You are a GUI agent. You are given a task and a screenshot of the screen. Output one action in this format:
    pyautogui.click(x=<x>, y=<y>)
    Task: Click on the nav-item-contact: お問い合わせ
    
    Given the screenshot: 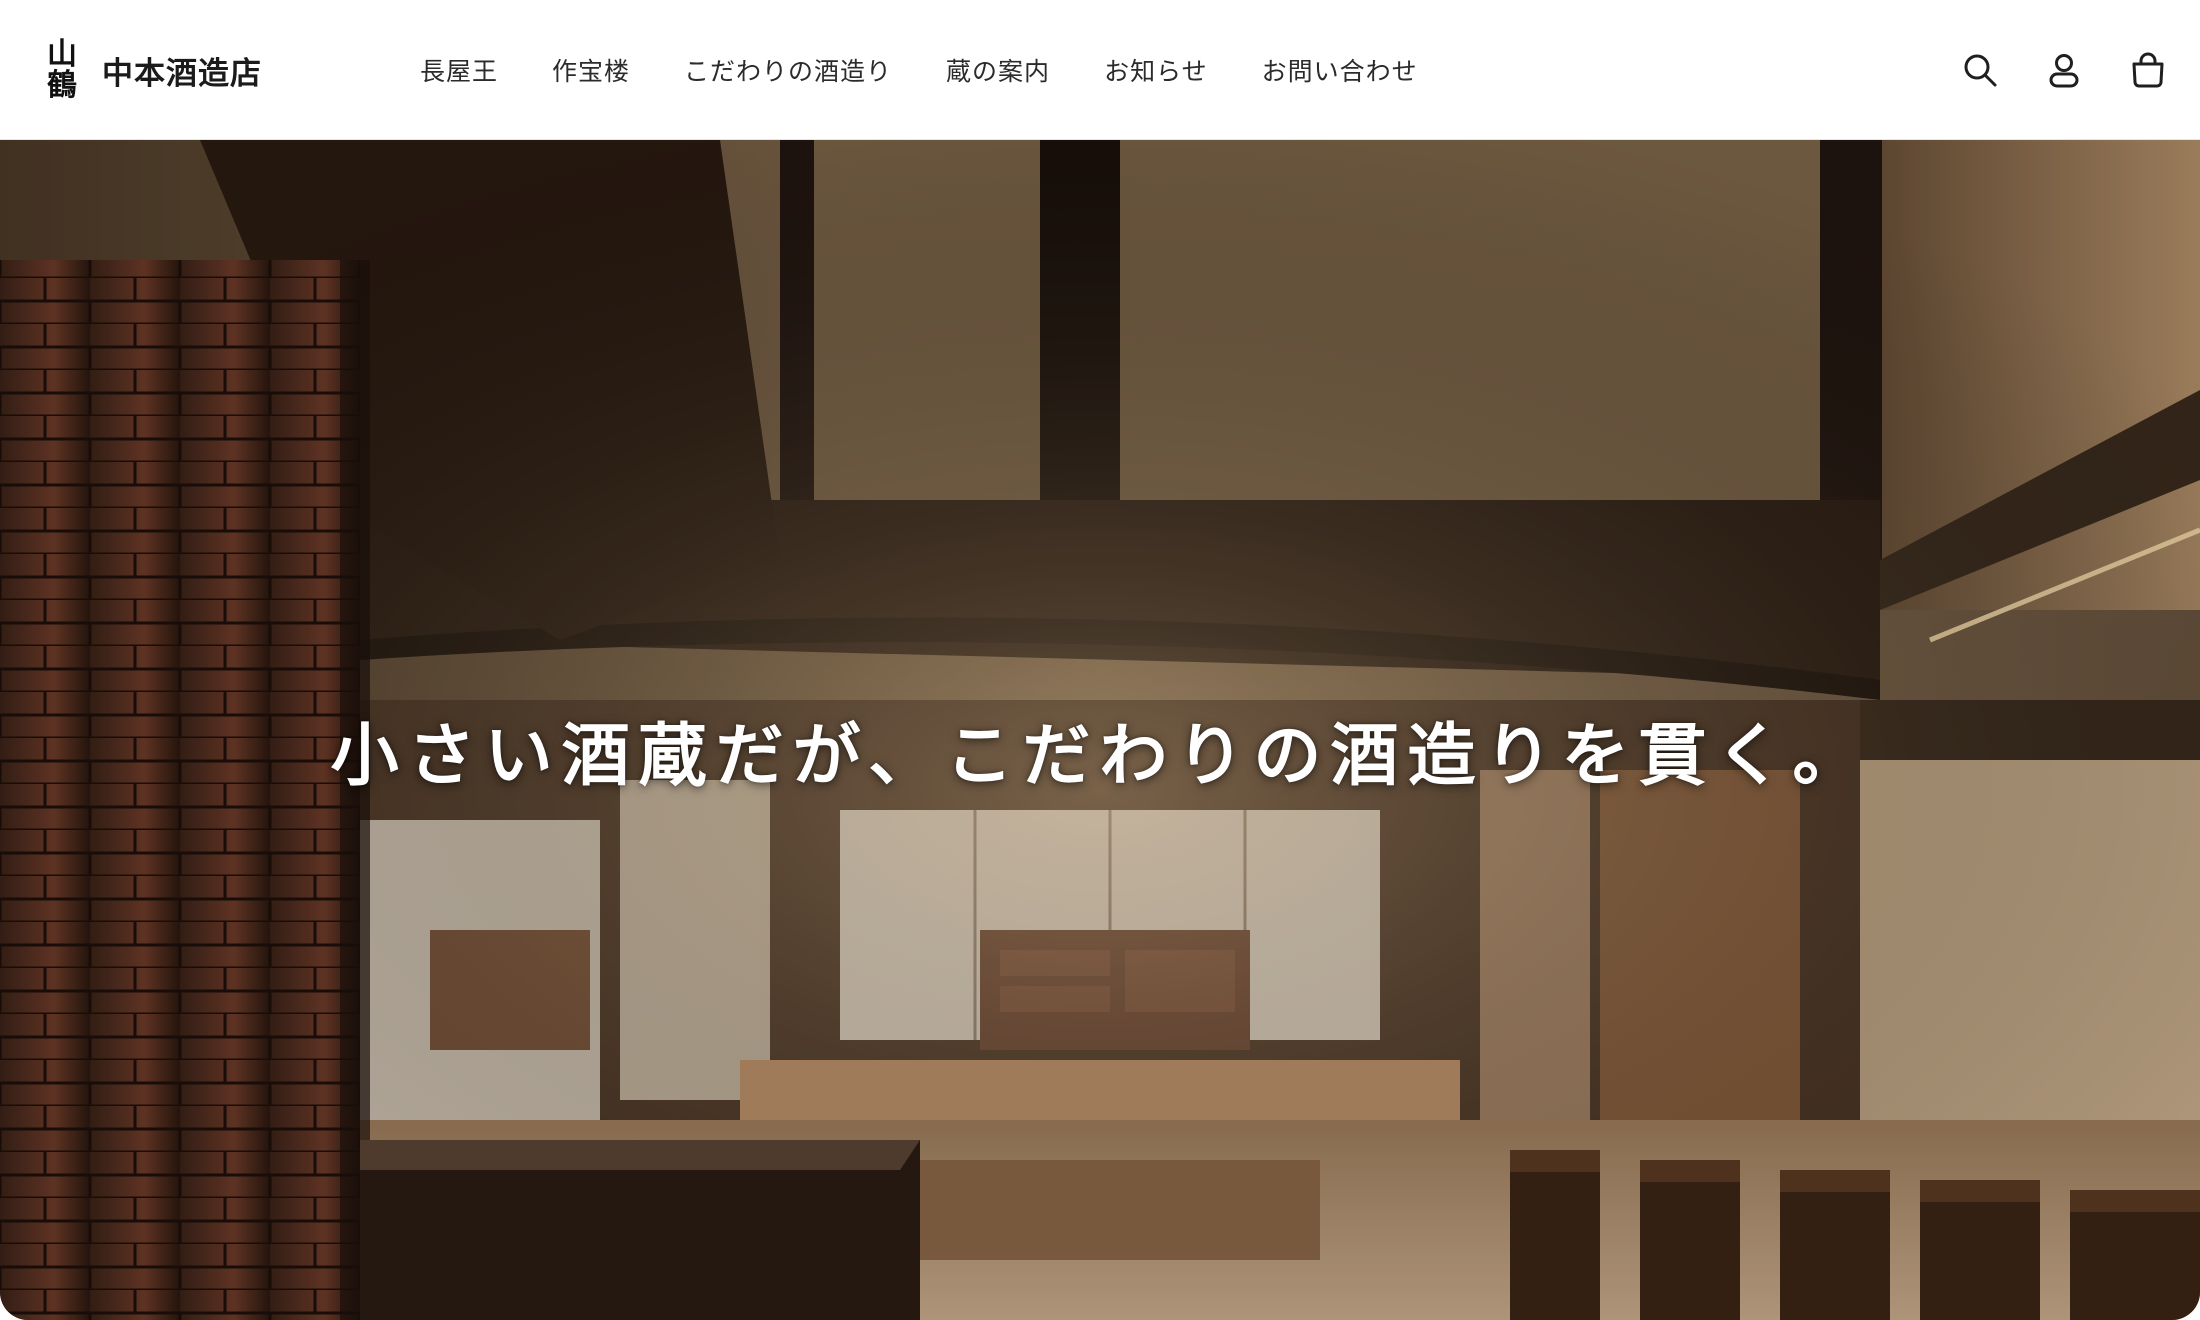 What is the action you would take?
    pyautogui.click(x=1340, y=70)
    